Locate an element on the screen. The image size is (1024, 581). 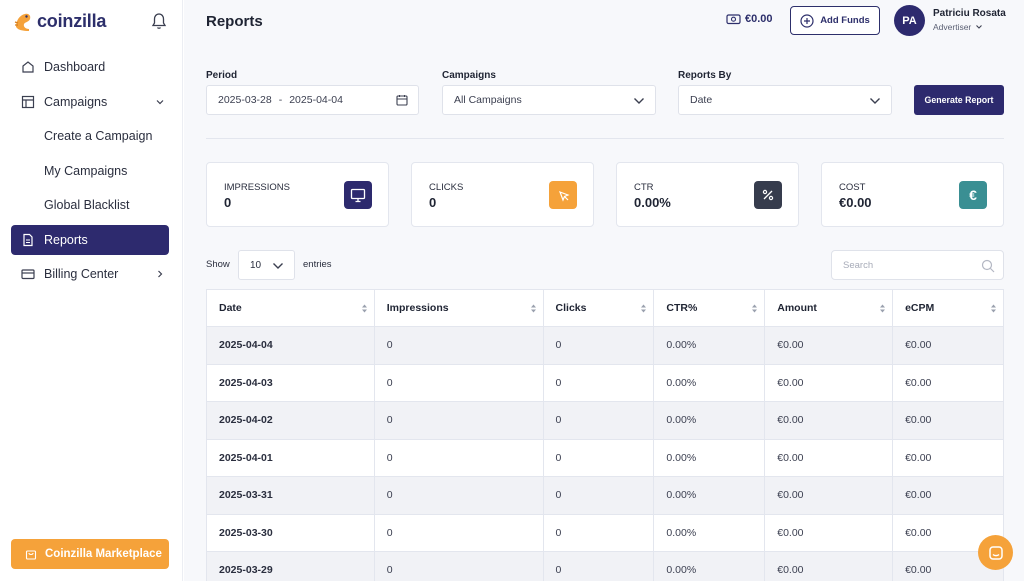
table-row: 2025-04-03 0 0 0.00% €0.00 €0.00 is located at coordinates (605, 382).